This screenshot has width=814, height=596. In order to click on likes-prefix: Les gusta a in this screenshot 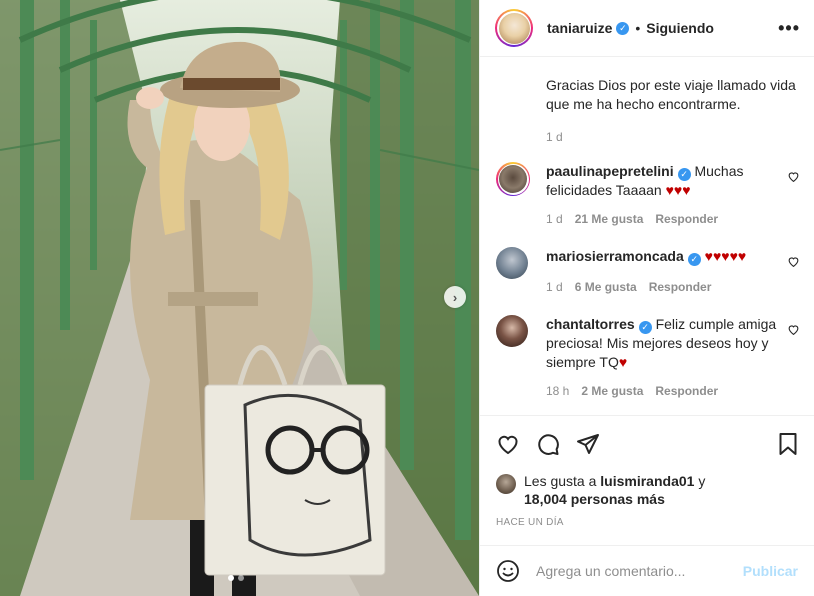, I will do `click(562, 481)`.